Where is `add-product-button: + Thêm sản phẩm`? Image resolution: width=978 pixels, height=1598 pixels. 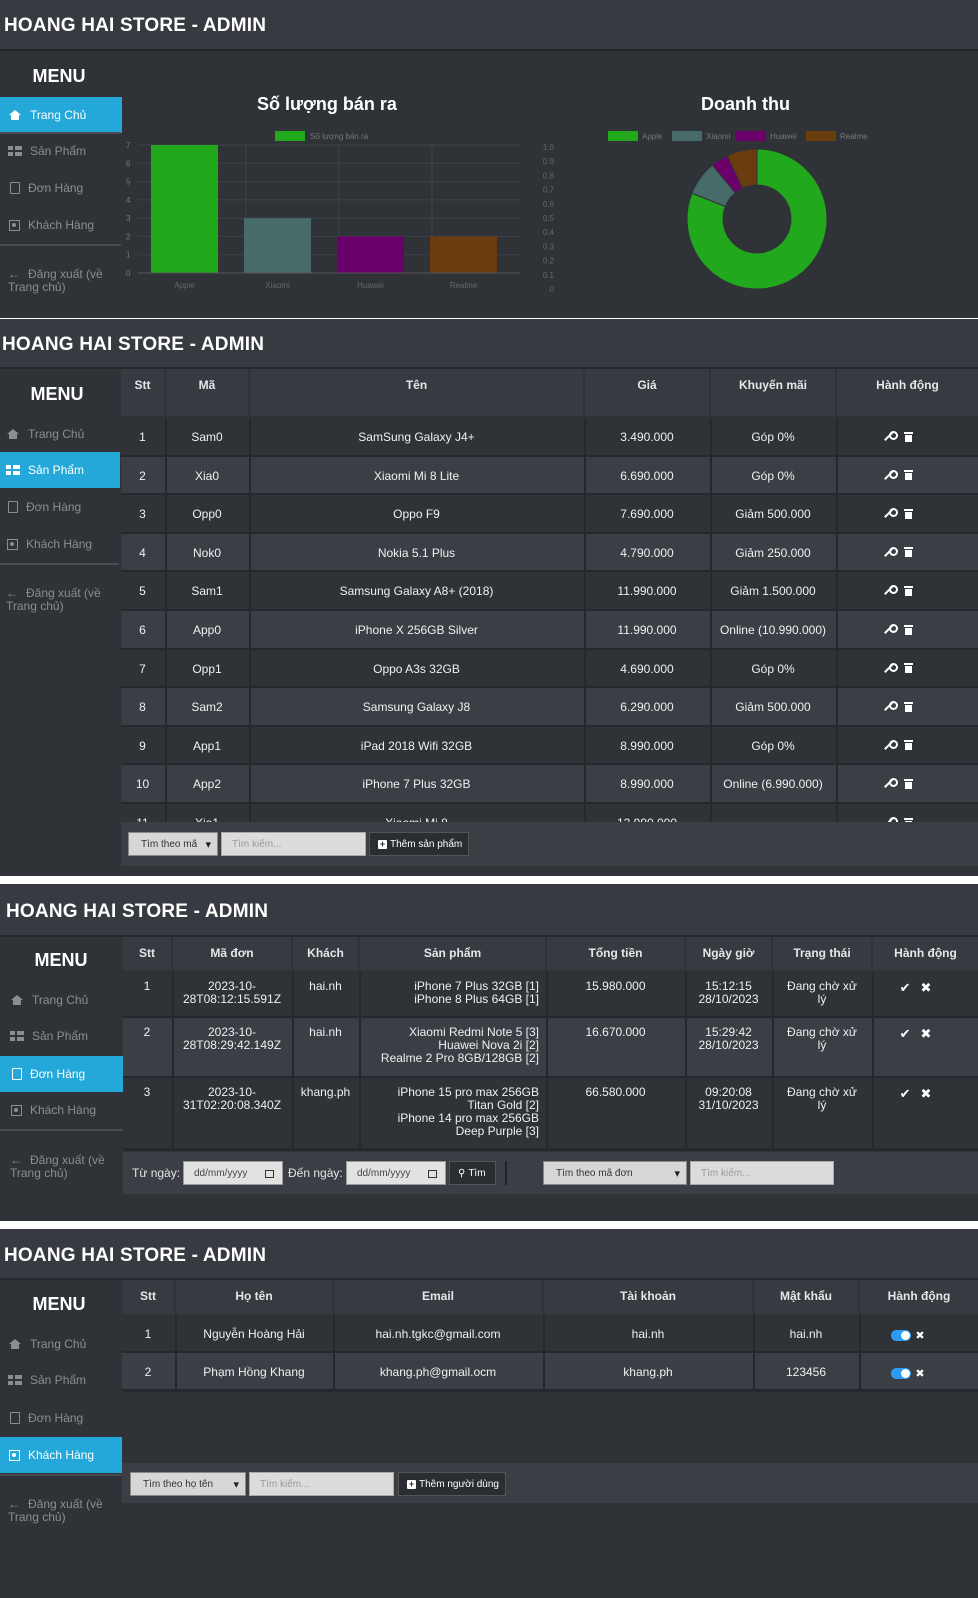 add-product-button: + Thêm sản phẩm is located at coordinates (419, 844).